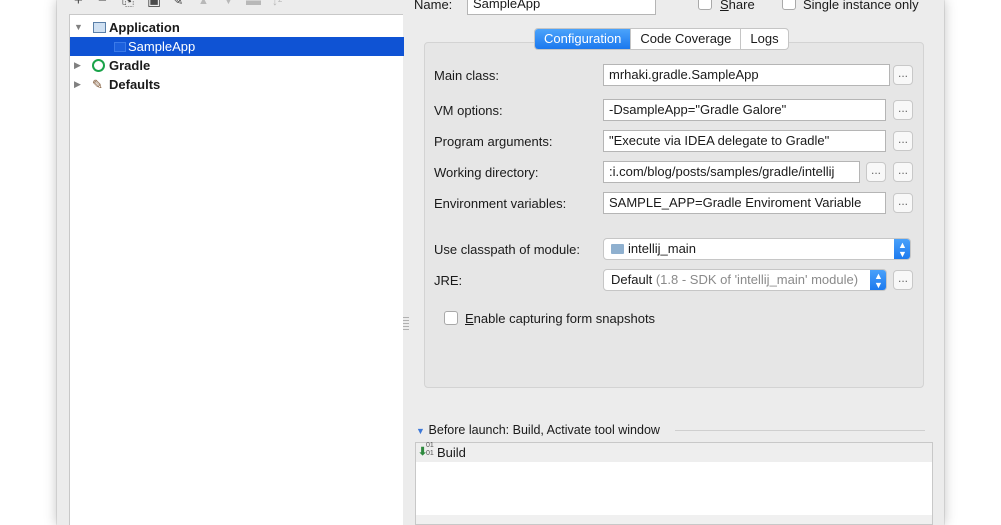 The image size is (1001, 525). What do you see at coordinates (674, 483) in the screenshot?
I see `before-launch-list: ⬇ 01 01 Build` at bounding box center [674, 483].